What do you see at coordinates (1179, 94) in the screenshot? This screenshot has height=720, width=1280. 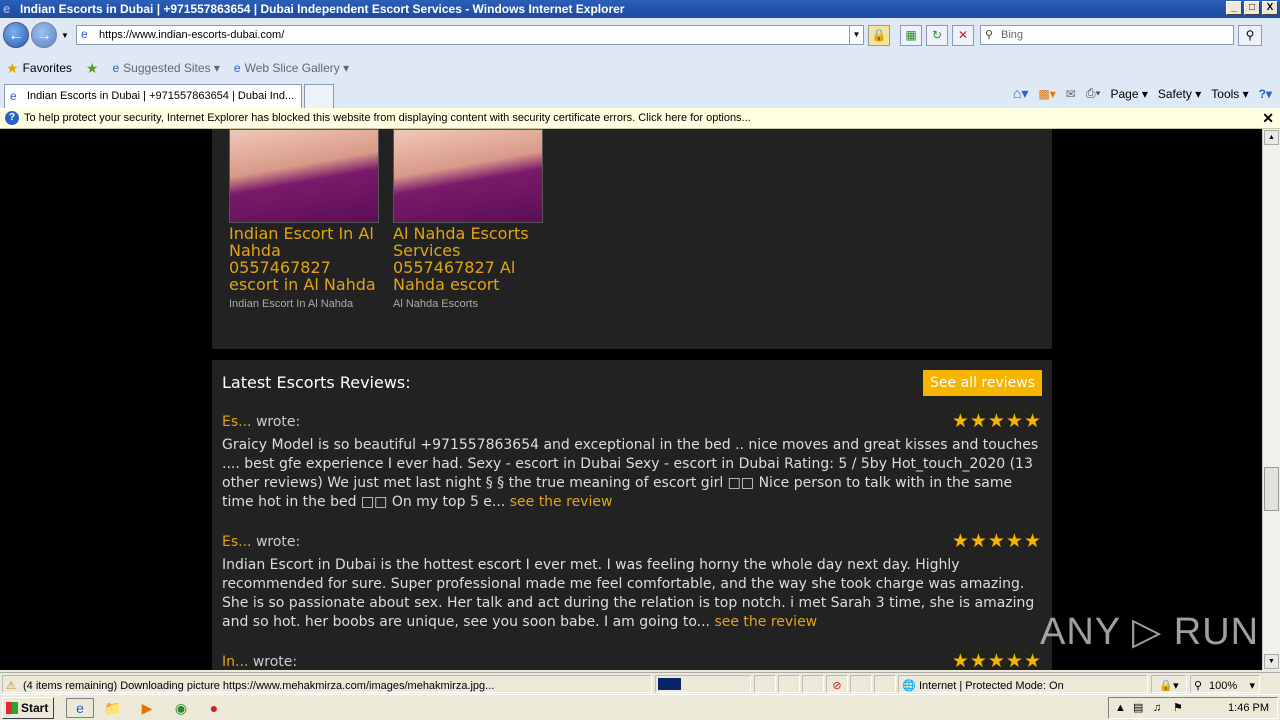 I see `safety-menu: Safety ▾` at bounding box center [1179, 94].